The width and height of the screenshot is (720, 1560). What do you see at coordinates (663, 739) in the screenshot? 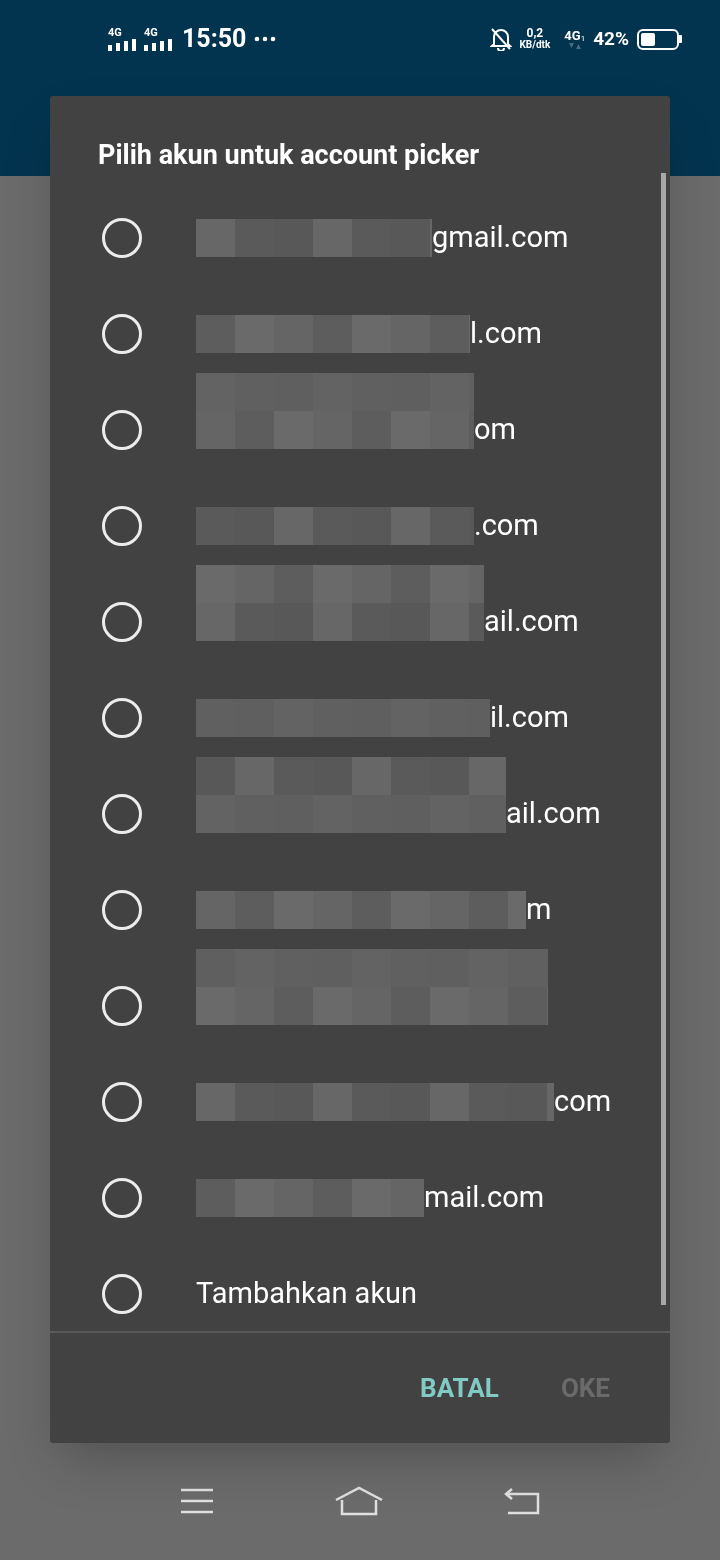
I see `scrollbar` at bounding box center [663, 739].